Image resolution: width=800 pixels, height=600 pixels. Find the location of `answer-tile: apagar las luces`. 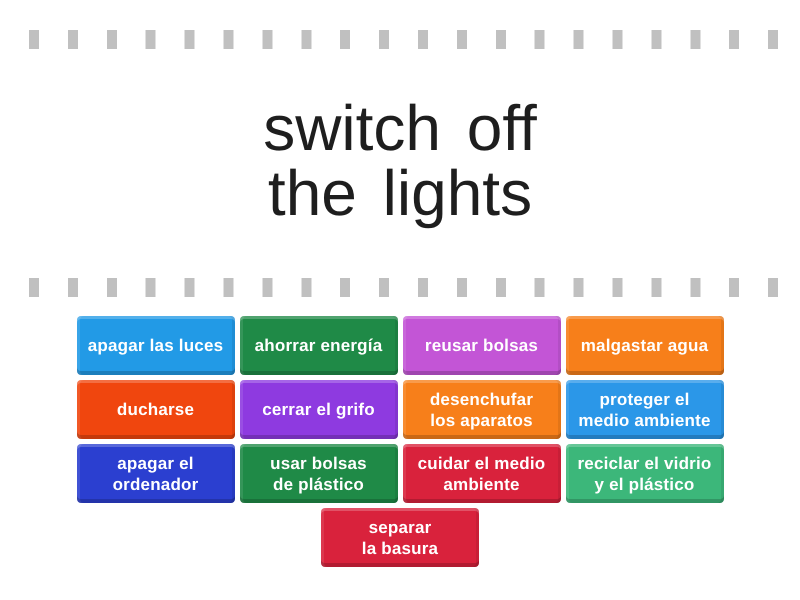

answer-tile: apagar las luces is located at coordinates (155, 345).